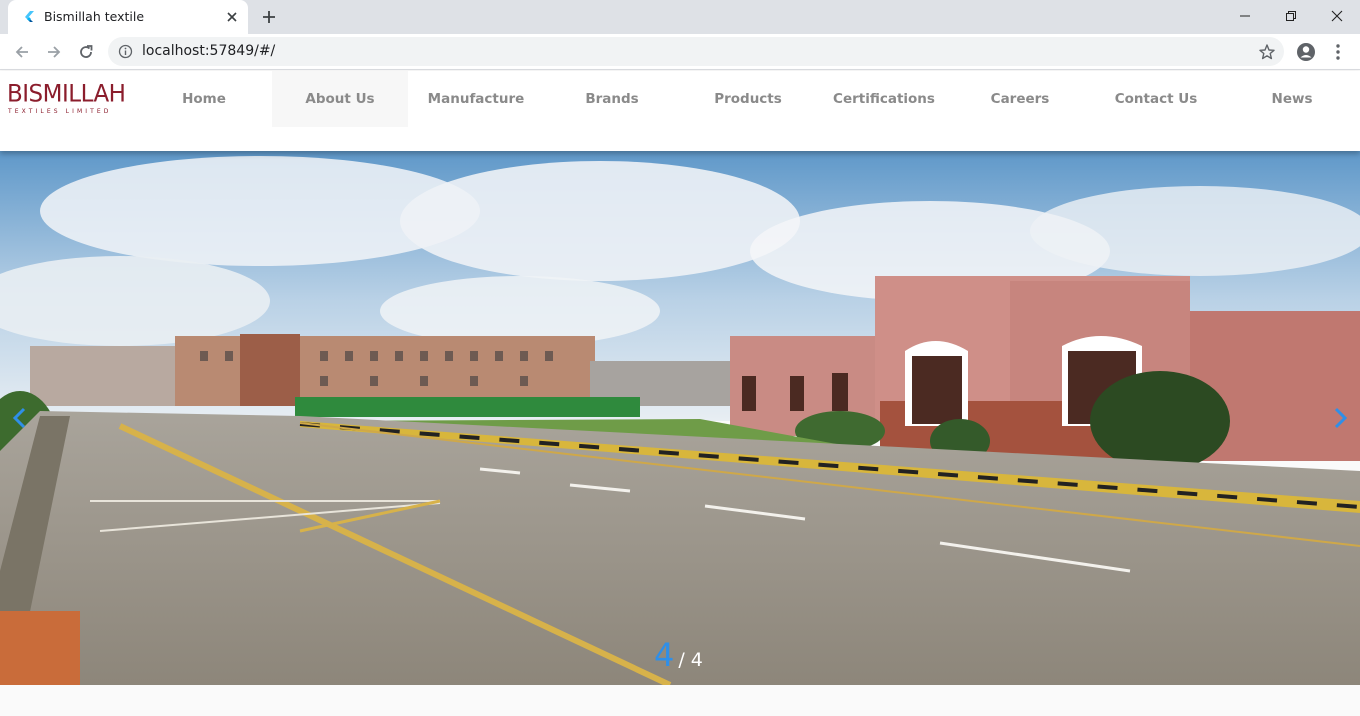 The width and height of the screenshot is (1360, 716). I want to click on new-tab-icon, so click(269, 17).